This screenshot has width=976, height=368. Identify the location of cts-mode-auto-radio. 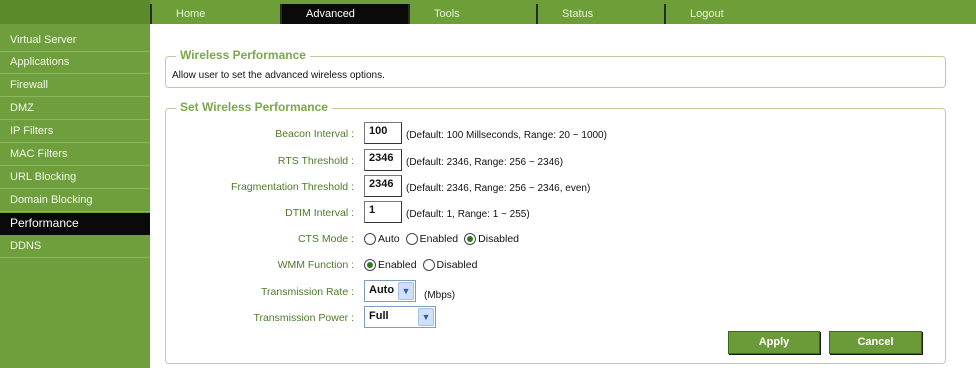
(370, 239).